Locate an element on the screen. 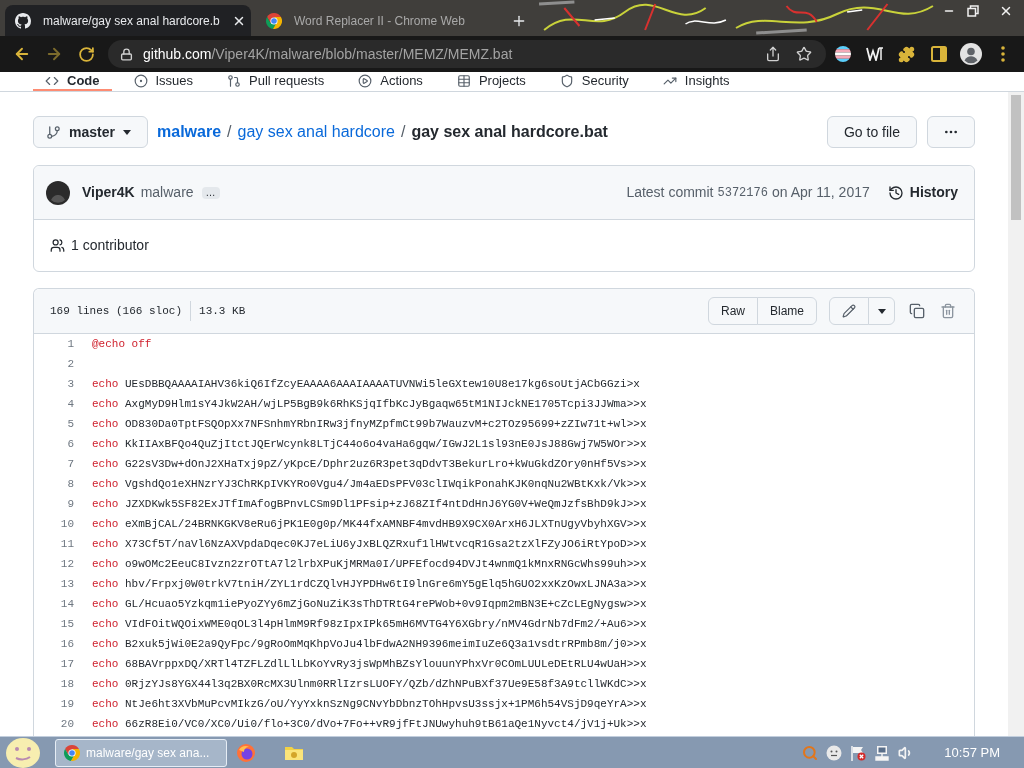  branch-button: master is located at coordinates (90, 132).